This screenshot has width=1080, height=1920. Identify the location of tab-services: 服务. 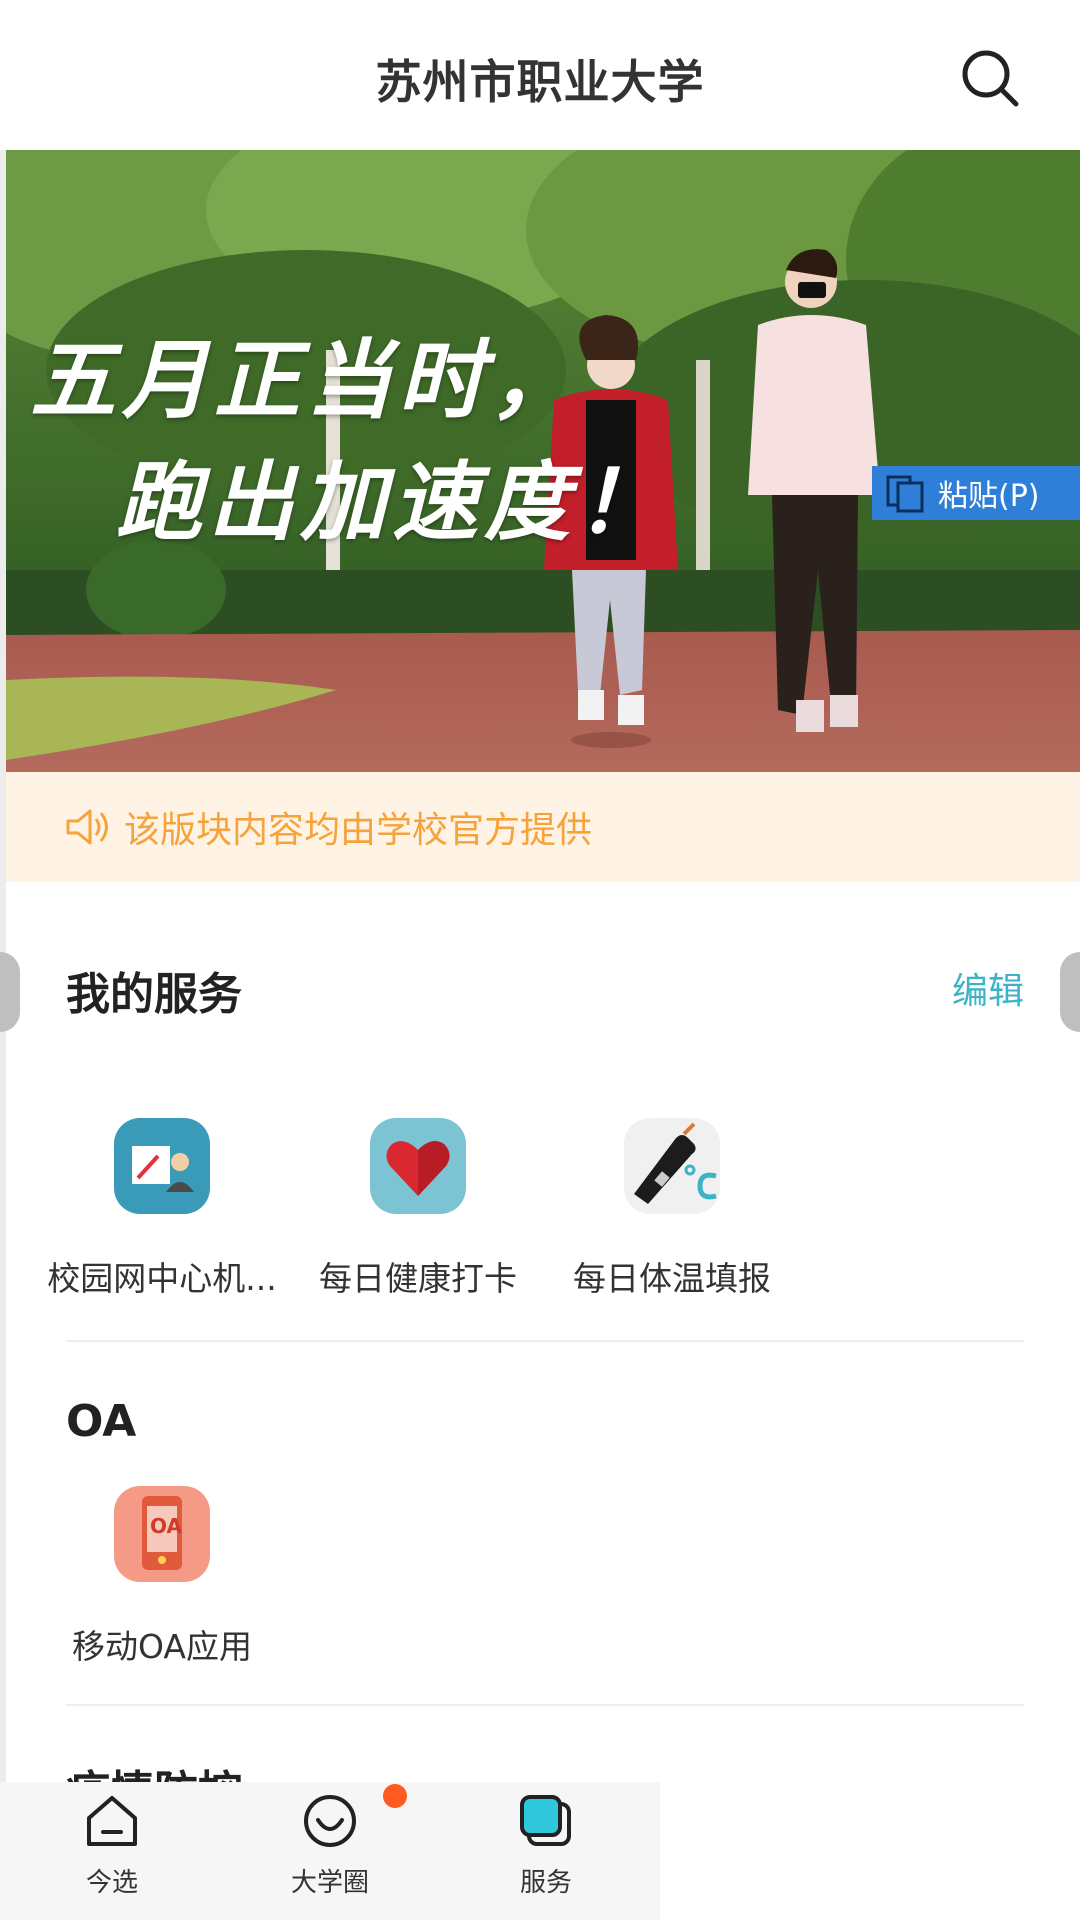
(546, 1845).